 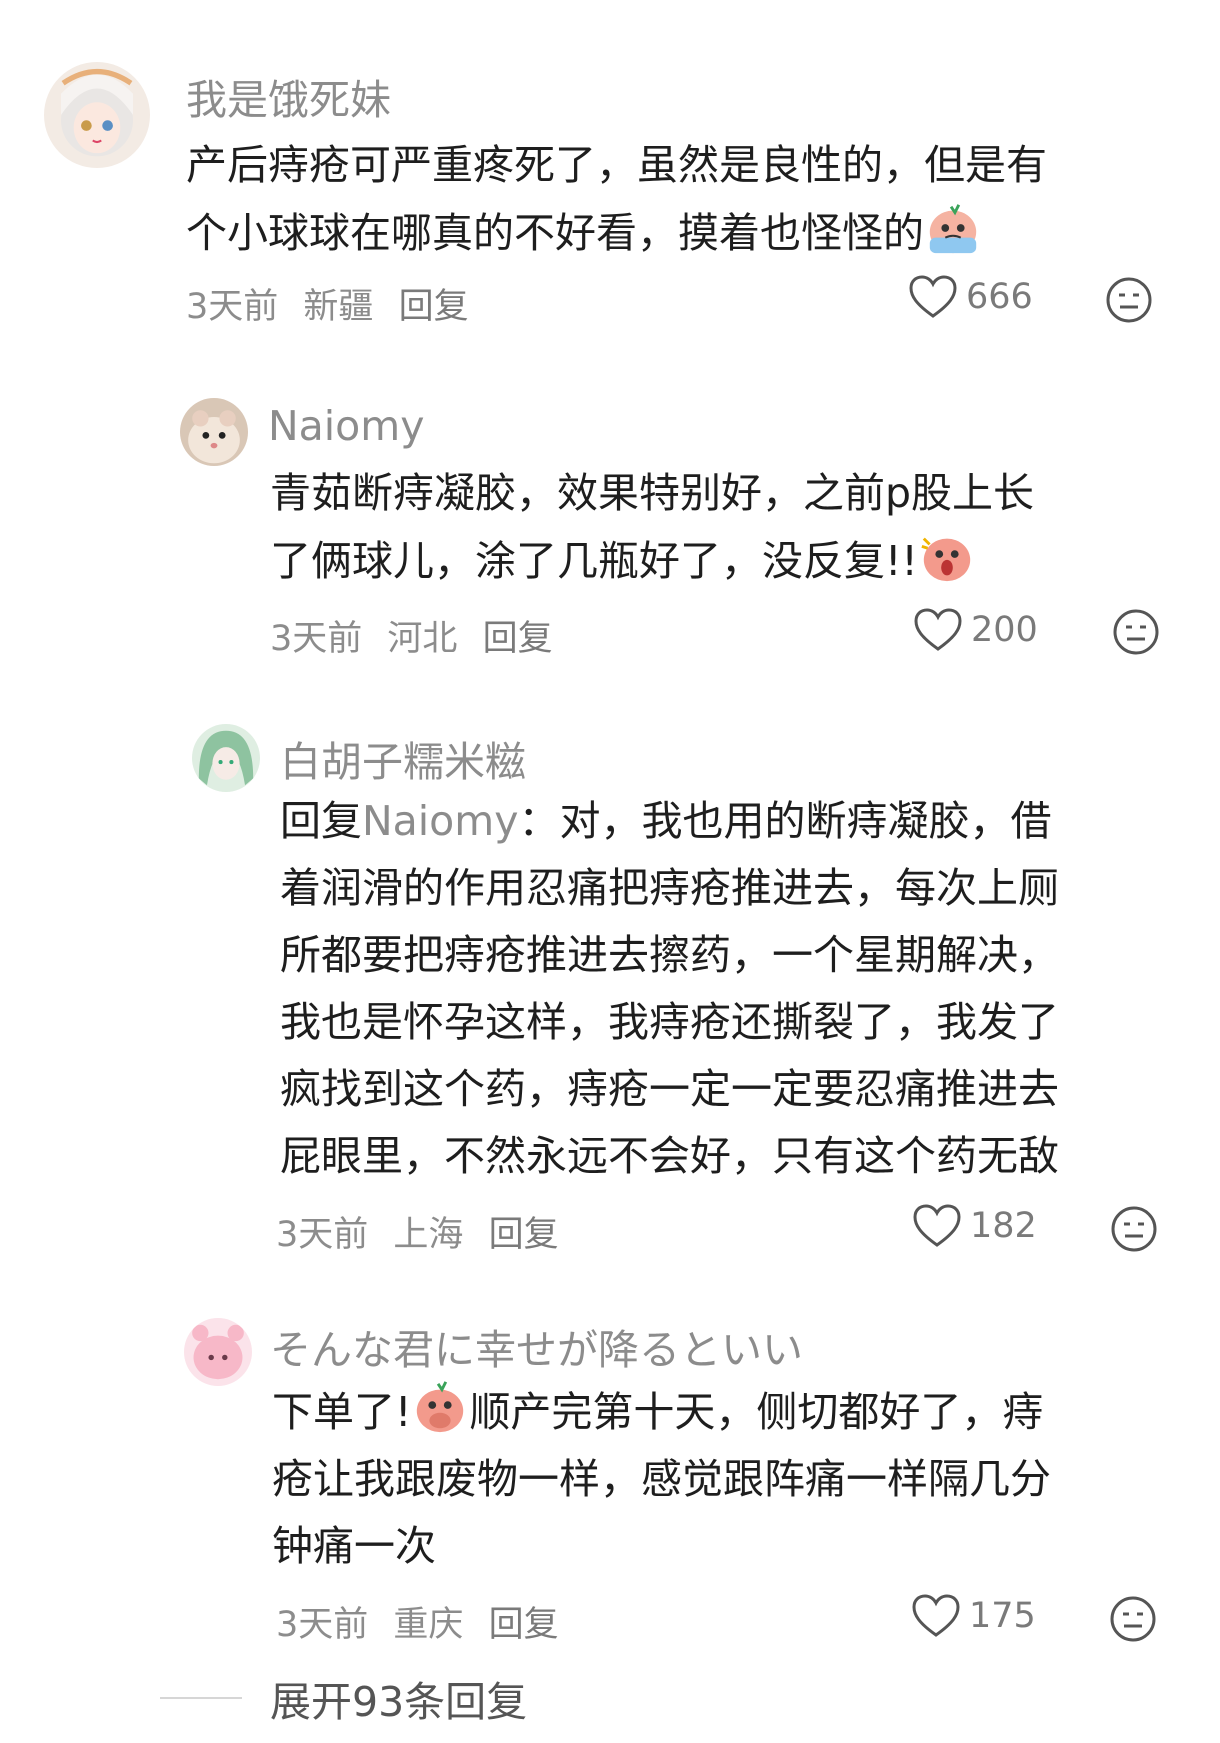 What do you see at coordinates (440, 1407) in the screenshot?
I see `covering-mouth-emoji` at bounding box center [440, 1407].